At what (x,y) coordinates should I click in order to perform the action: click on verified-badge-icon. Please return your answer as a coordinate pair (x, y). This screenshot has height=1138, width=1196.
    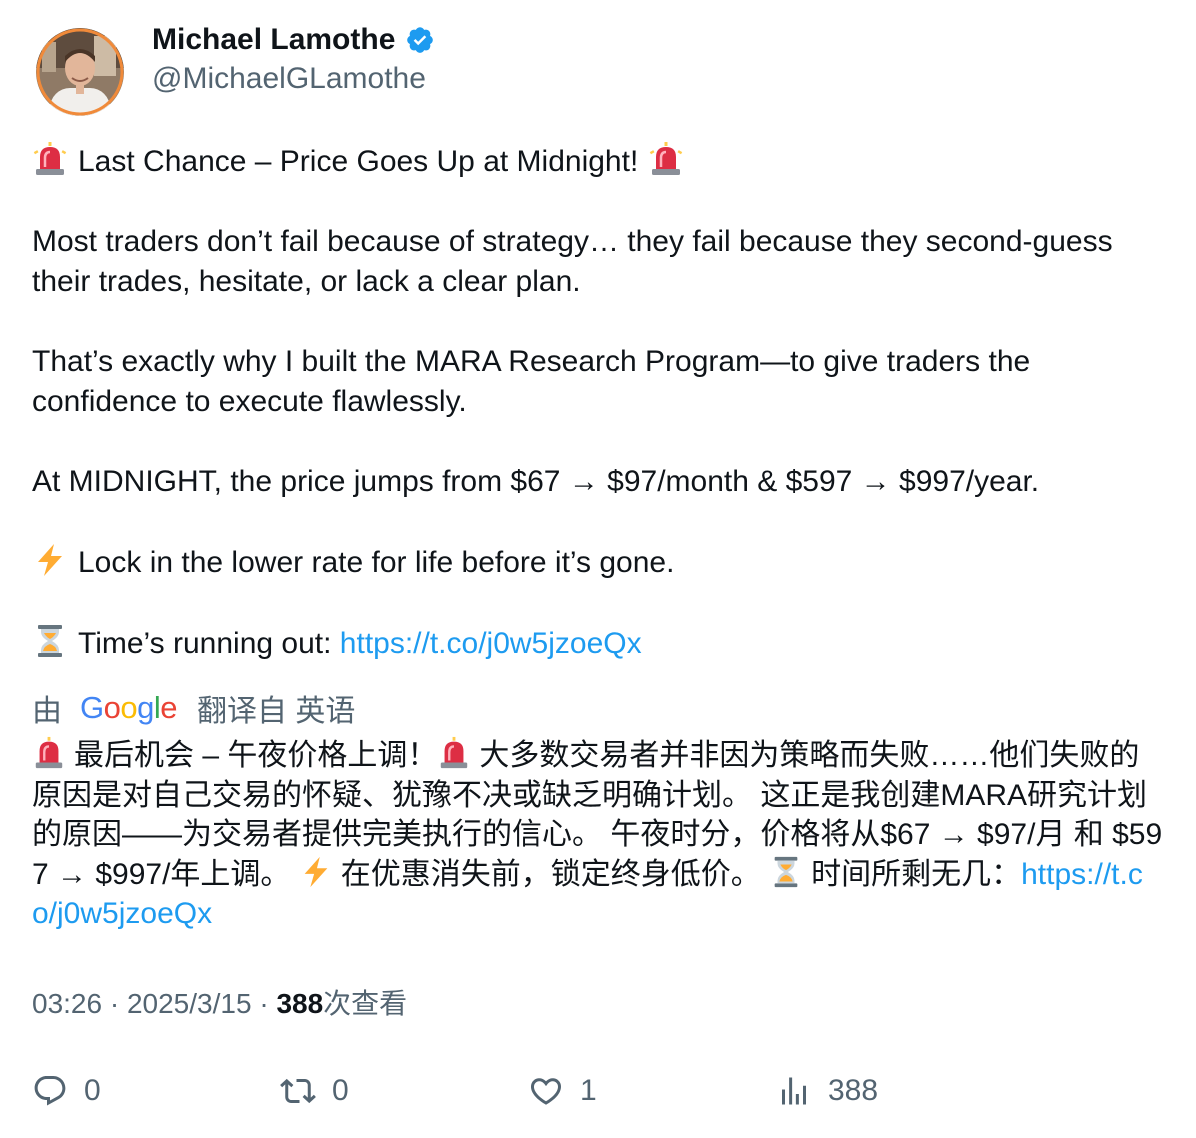
    Looking at the image, I should click on (420, 40).